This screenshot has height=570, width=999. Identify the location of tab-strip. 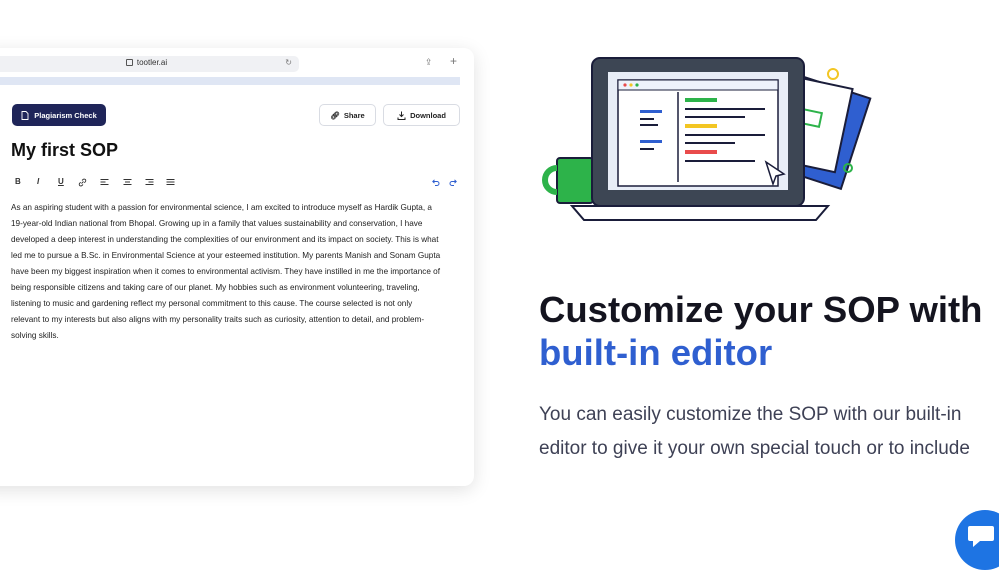
(230, 81).